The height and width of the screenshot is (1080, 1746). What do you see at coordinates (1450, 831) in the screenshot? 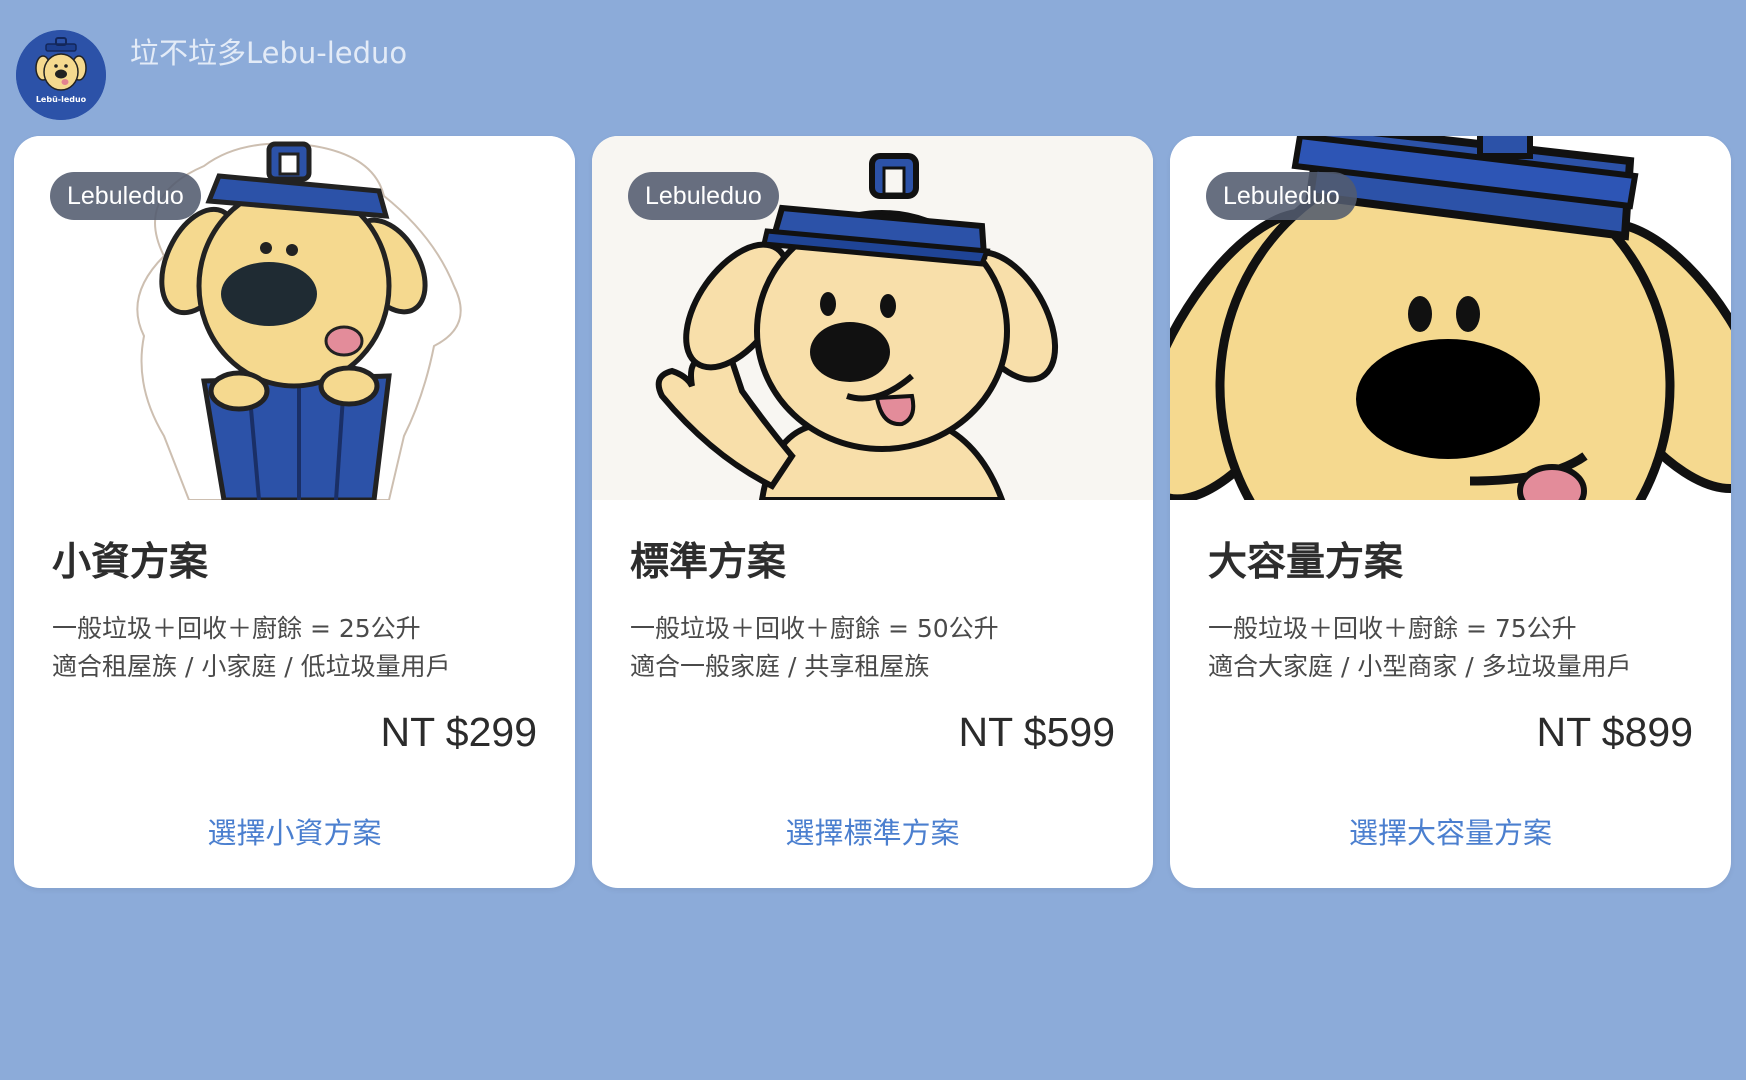
I see `select-plan-button: 選擇大容量方案` at bounding box center [1450, 831].